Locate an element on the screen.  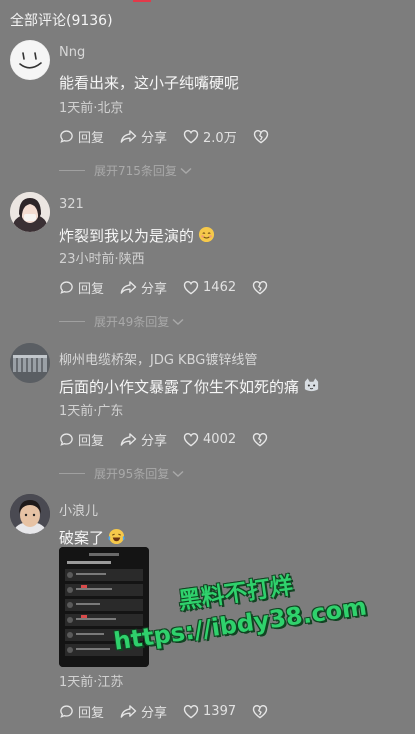
expand-replies-label: 展开715条回复 is located at coordinates (135, 171).